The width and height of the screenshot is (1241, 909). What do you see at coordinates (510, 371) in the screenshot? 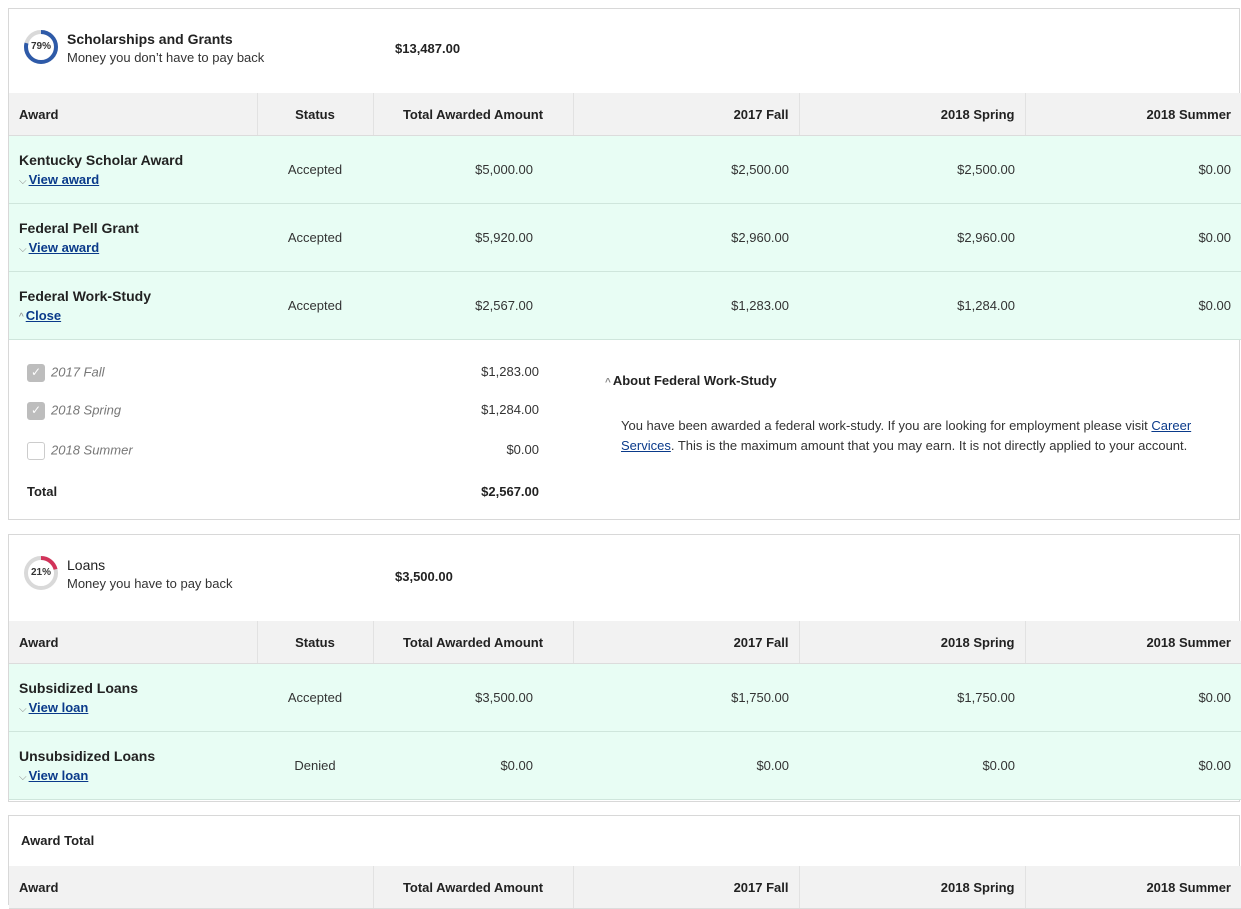
I see `term-amount: $1,283.00` at bounding box center [510, 371].